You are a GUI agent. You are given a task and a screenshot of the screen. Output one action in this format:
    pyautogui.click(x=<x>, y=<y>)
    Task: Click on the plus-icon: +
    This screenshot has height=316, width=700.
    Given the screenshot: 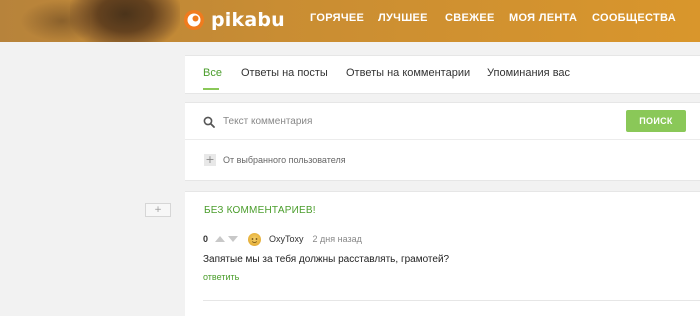 What is the action you would take?
    pyautogui.click(x=210, y=159)
    